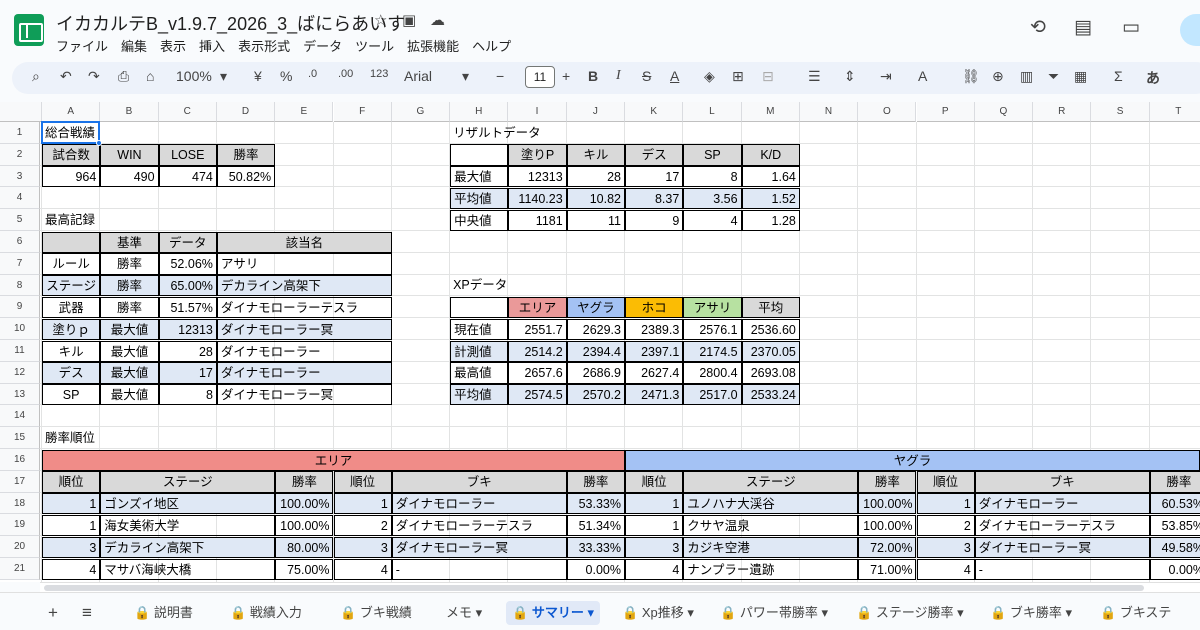 This screenshot has width=1200, height=630. I want to click on row-header: 12, so click(20, 372).